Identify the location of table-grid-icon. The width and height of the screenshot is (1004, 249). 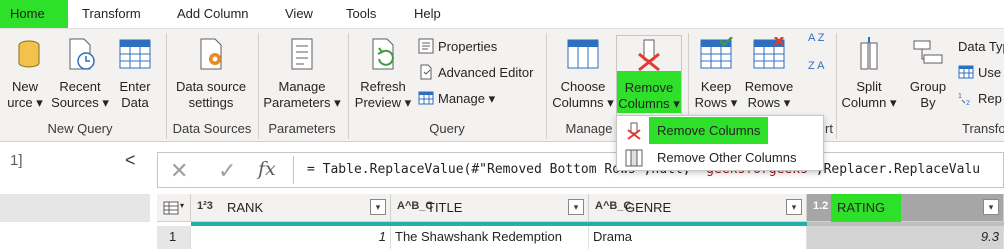
(171, 208).